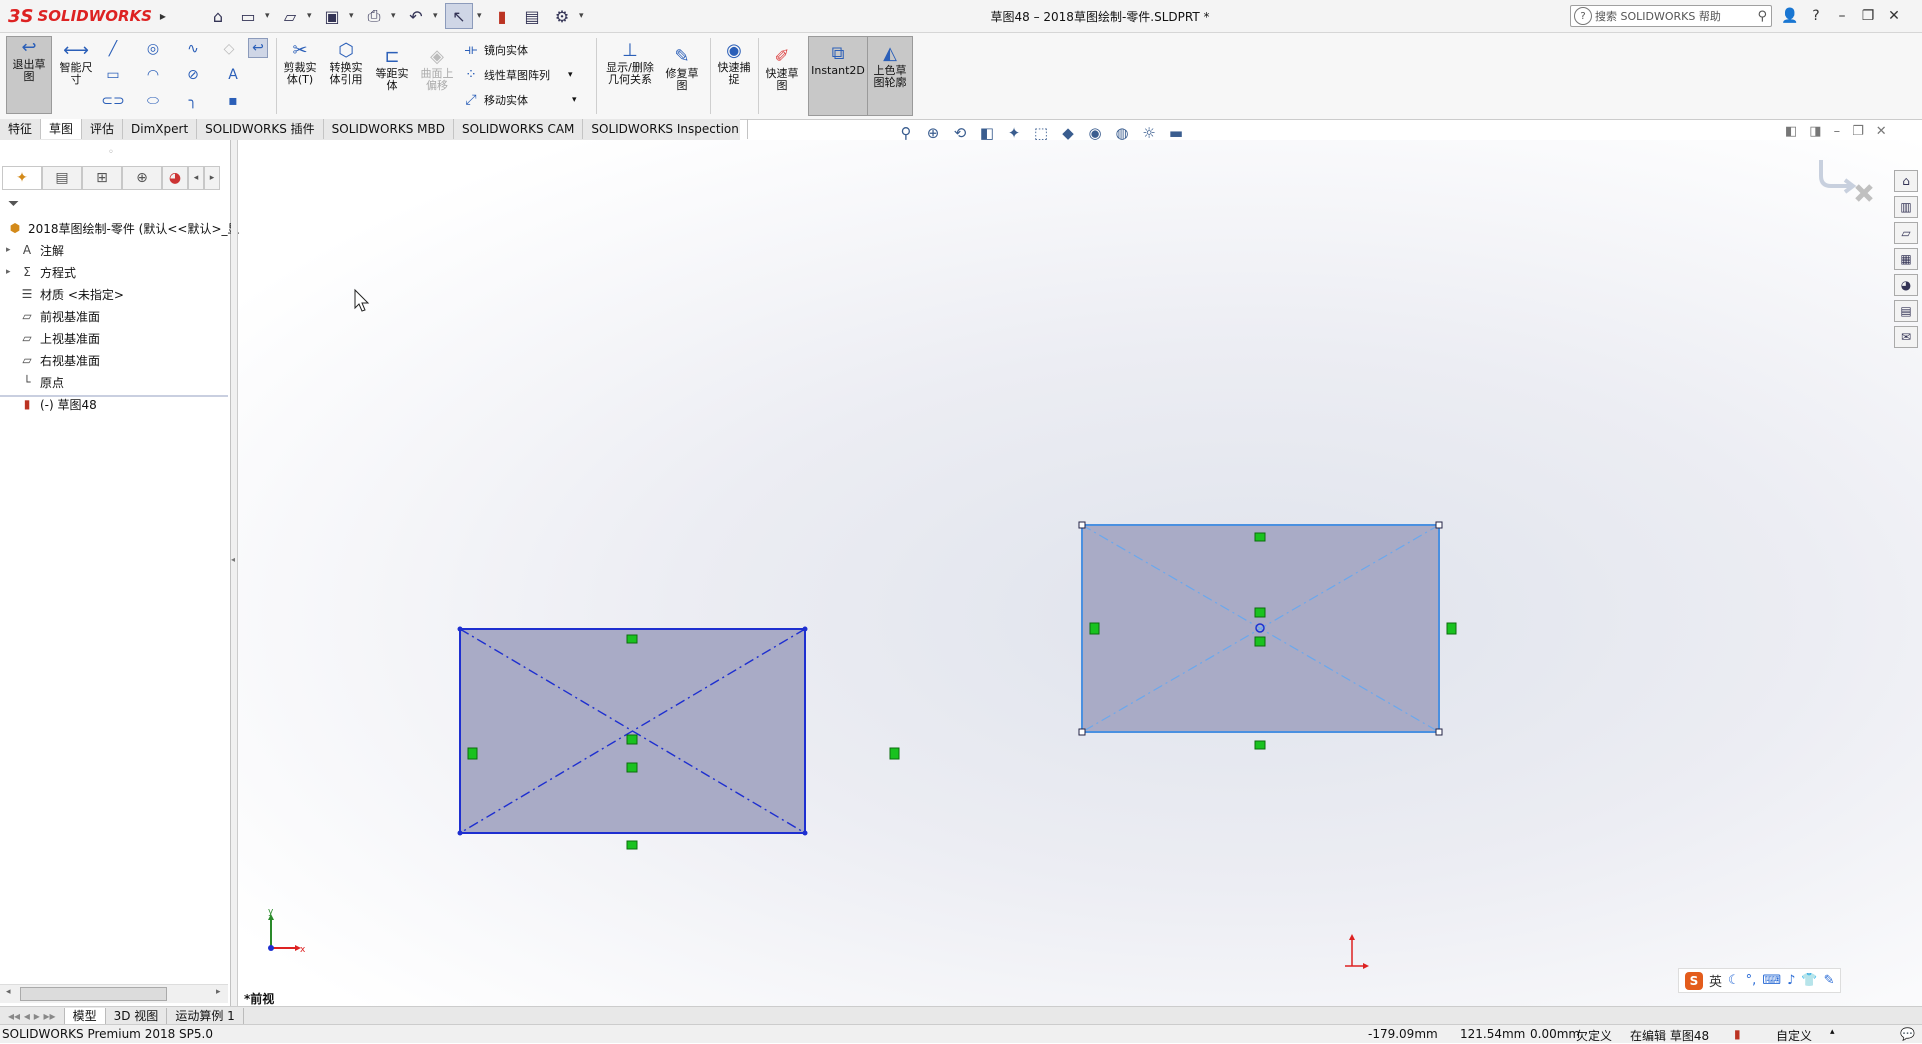 The height and width of the screenshot is (1044, 1922). Describe the element at coordinates (519, 100) in the screenshot. I see `move-entities-button: ⤢ 移动实体 ▾` at that location.